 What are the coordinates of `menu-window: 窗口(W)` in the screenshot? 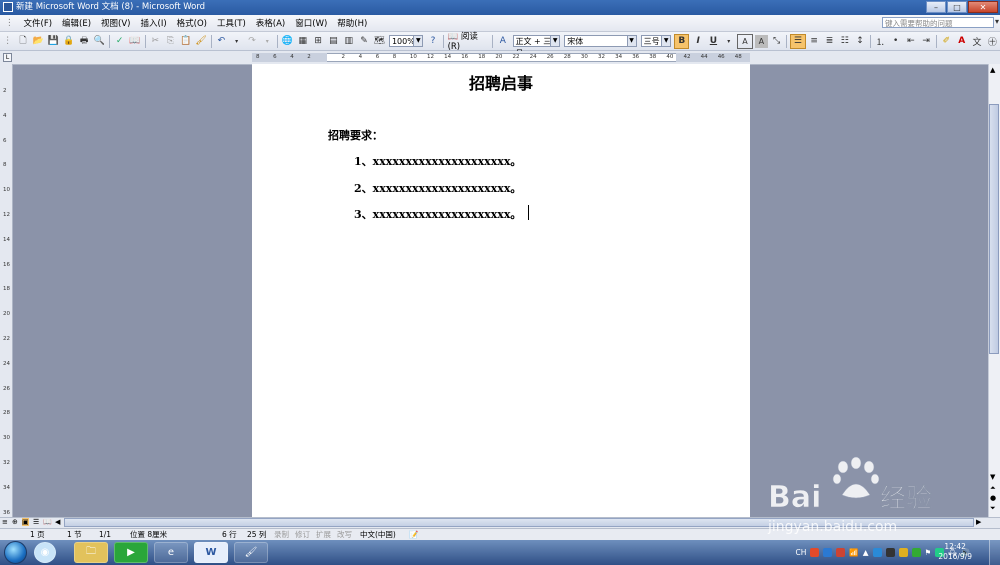 It's located at (311, 23).